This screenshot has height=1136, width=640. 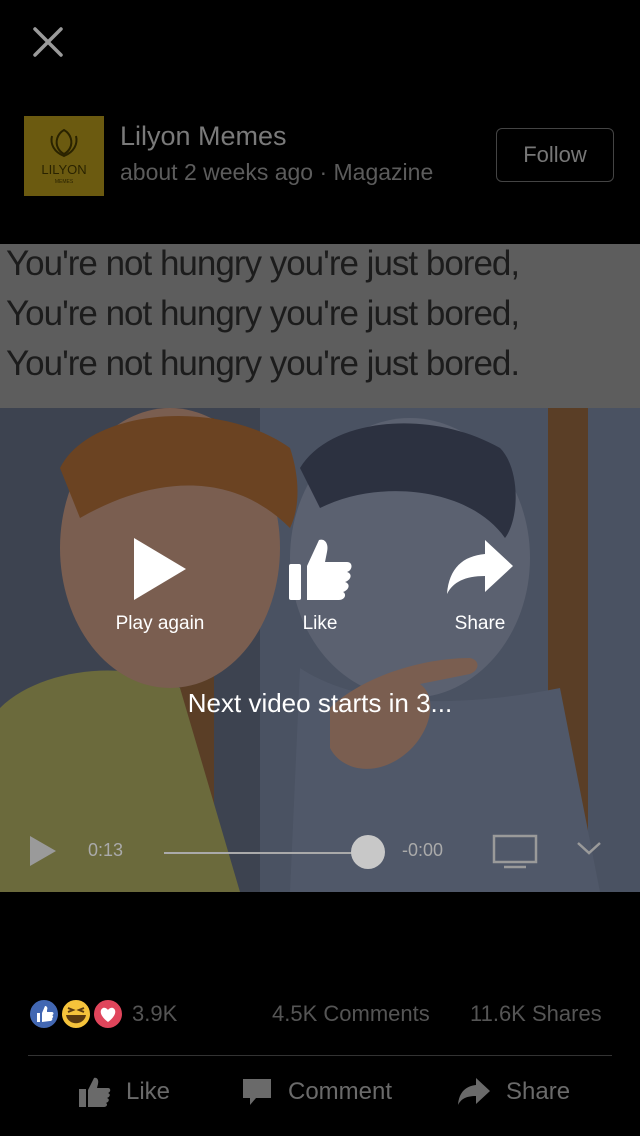 What do you see at coordinates (555, 155) in the screenshot?
I see `follow-button: Follow` at bounding box center [555, 155].